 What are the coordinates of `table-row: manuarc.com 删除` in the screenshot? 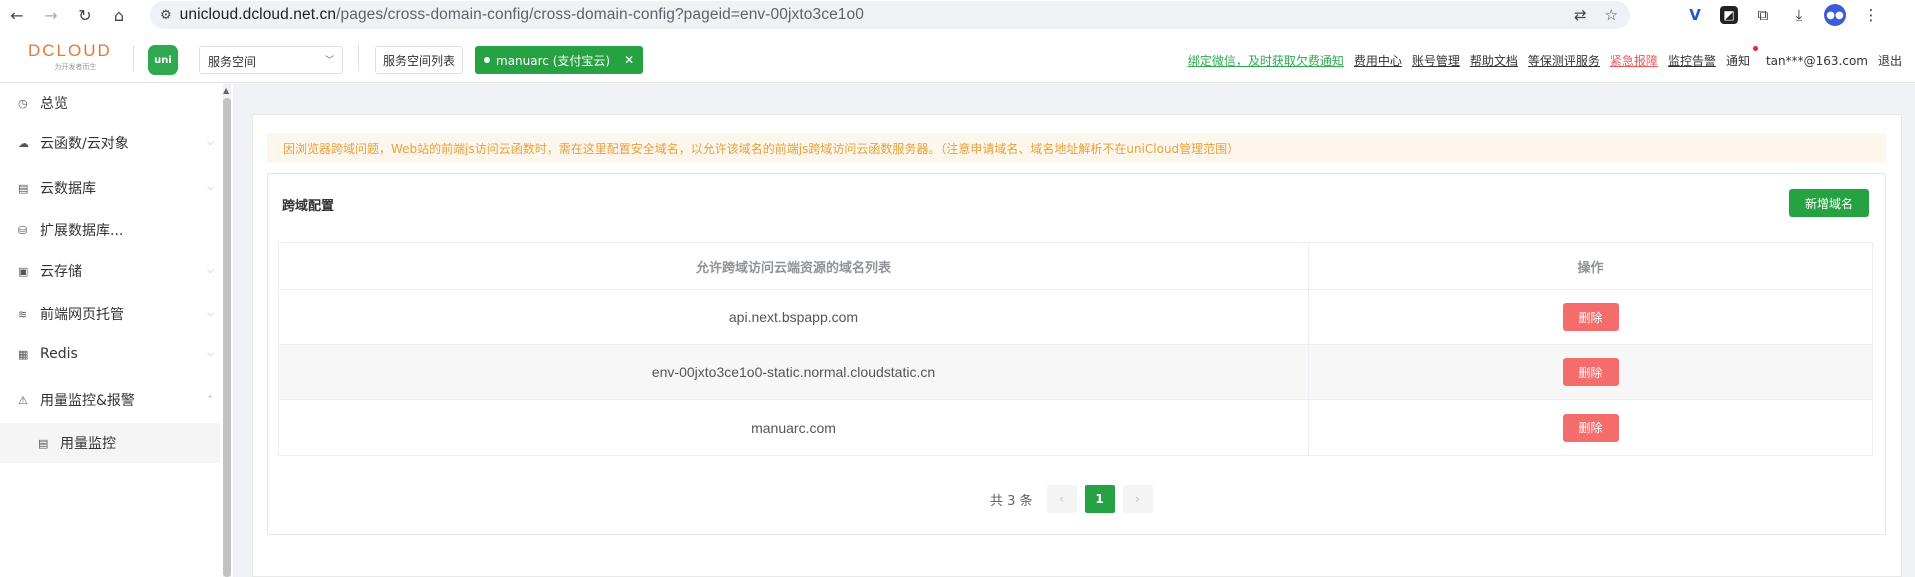 It's located at (1075, 427).